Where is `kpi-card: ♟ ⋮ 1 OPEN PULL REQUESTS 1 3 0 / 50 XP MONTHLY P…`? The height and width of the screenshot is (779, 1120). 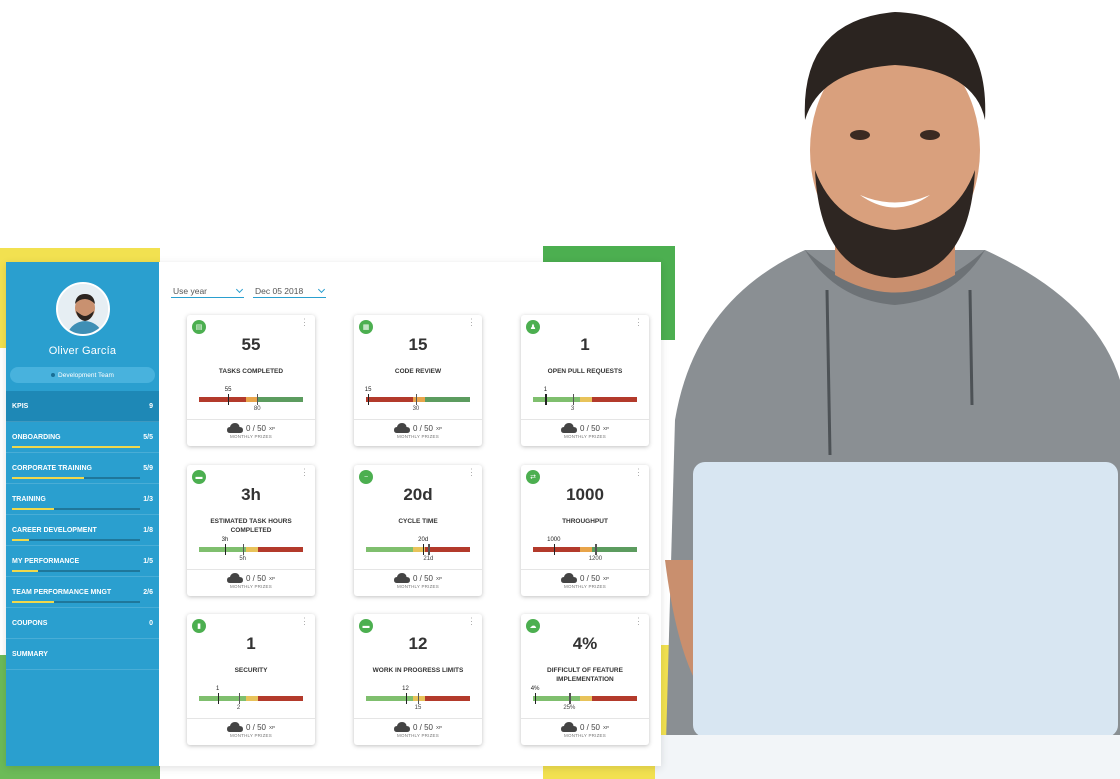
kpi-card: ♟ ⋮ 1 OPEN PULL REQUESTS 1 3 0 / 50 XP MONTHLY P… is located at coordinates (585, 380).